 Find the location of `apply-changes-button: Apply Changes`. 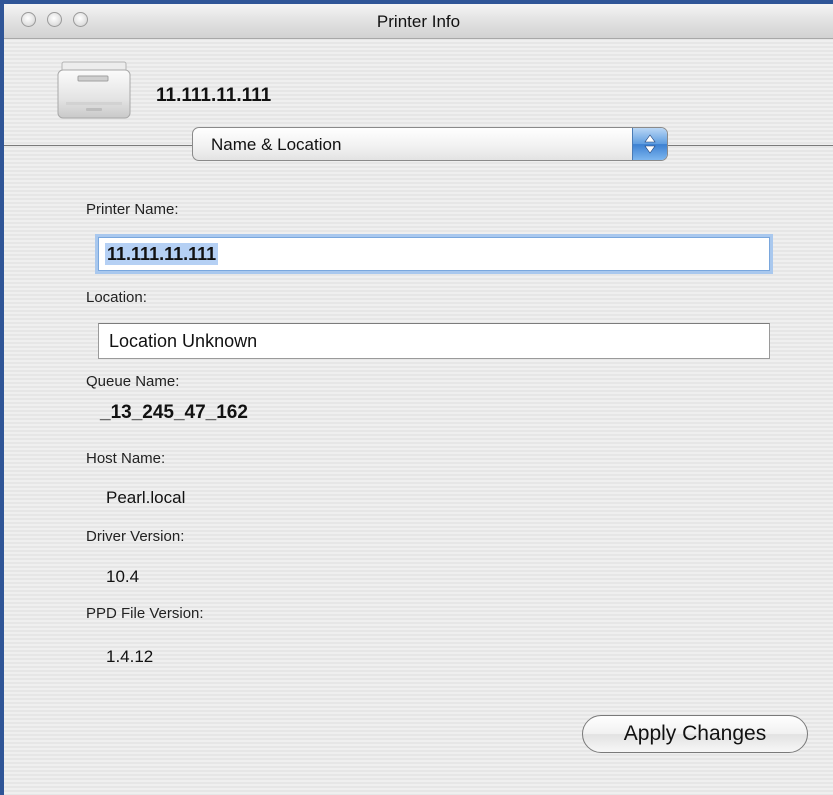

apply-changes-button: Apply Changes is located at coordinates (695, 734).